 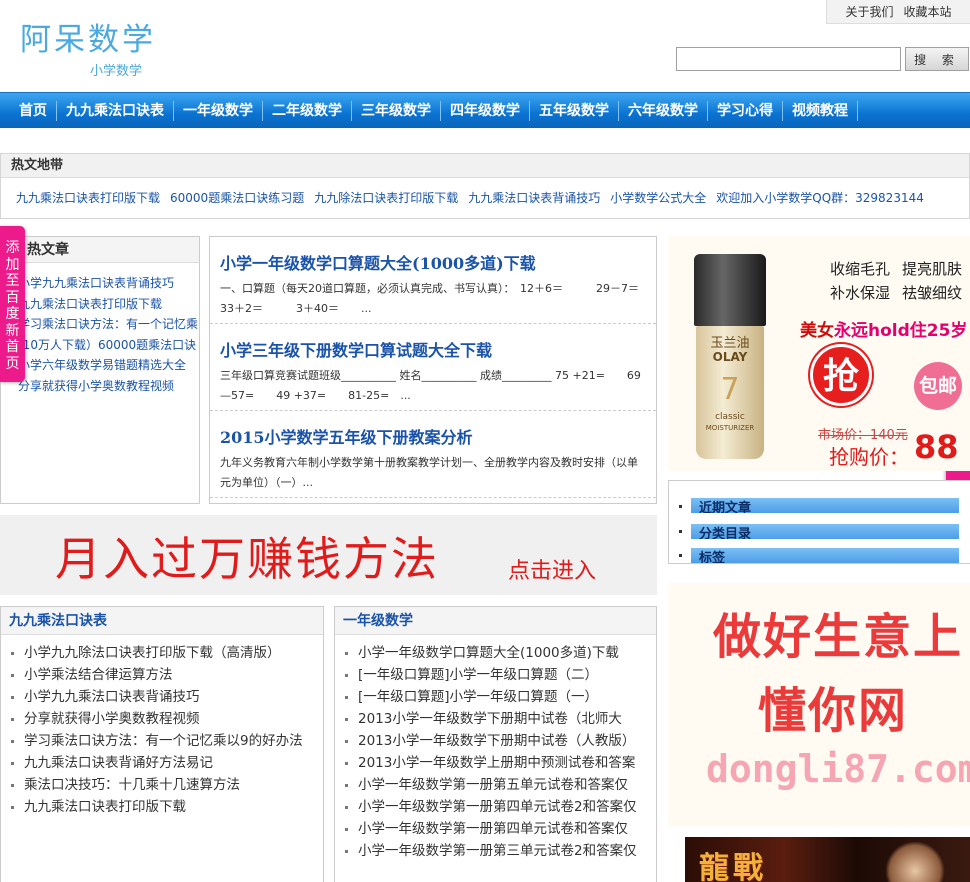 I want to click on list-item: 2013小学一年级数学下册期中试卷（北师大, so click(x=500, y=719).